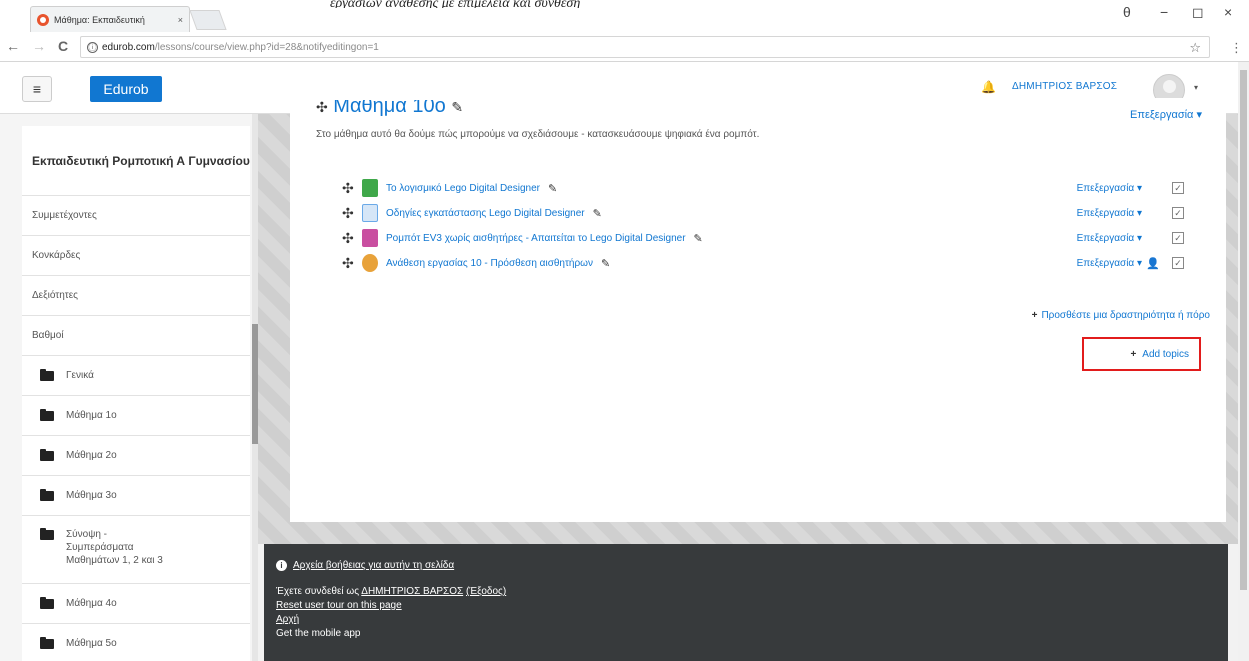 This screenshot has height=661, width=1249. What do you see at coordinates (136, 642) in the screenshot?
I see `drawer-section-lesson-5: Μάθημα 5ο` at bounding box center [136, 642].